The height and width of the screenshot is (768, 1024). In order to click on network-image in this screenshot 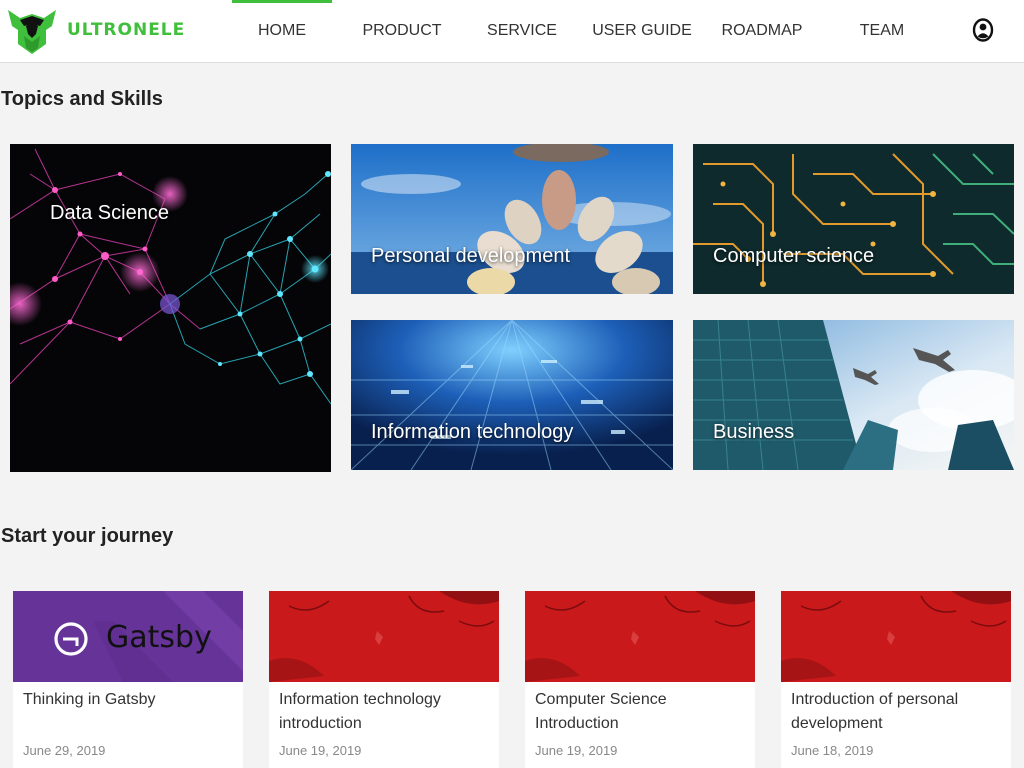, I will do `click(170, 308)`.